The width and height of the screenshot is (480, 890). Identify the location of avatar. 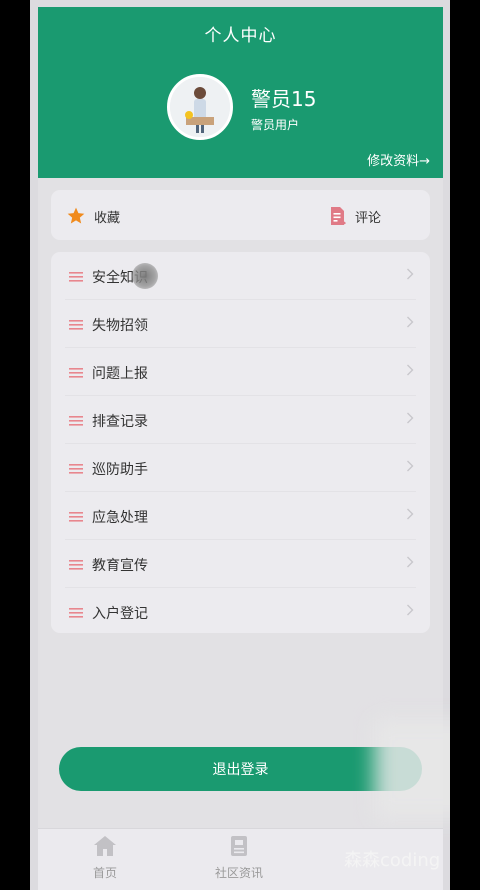
(200, 107).